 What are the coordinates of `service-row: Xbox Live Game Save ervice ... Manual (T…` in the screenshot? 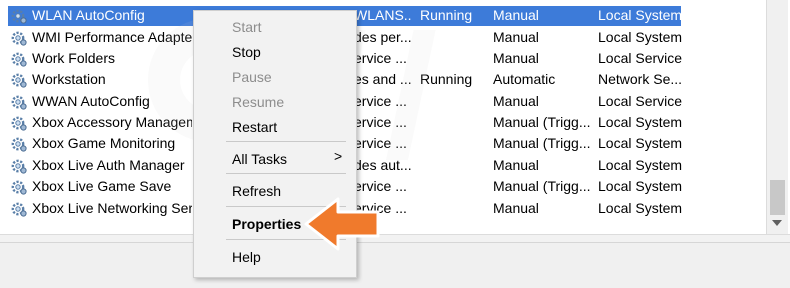 It's located at (383, 186).